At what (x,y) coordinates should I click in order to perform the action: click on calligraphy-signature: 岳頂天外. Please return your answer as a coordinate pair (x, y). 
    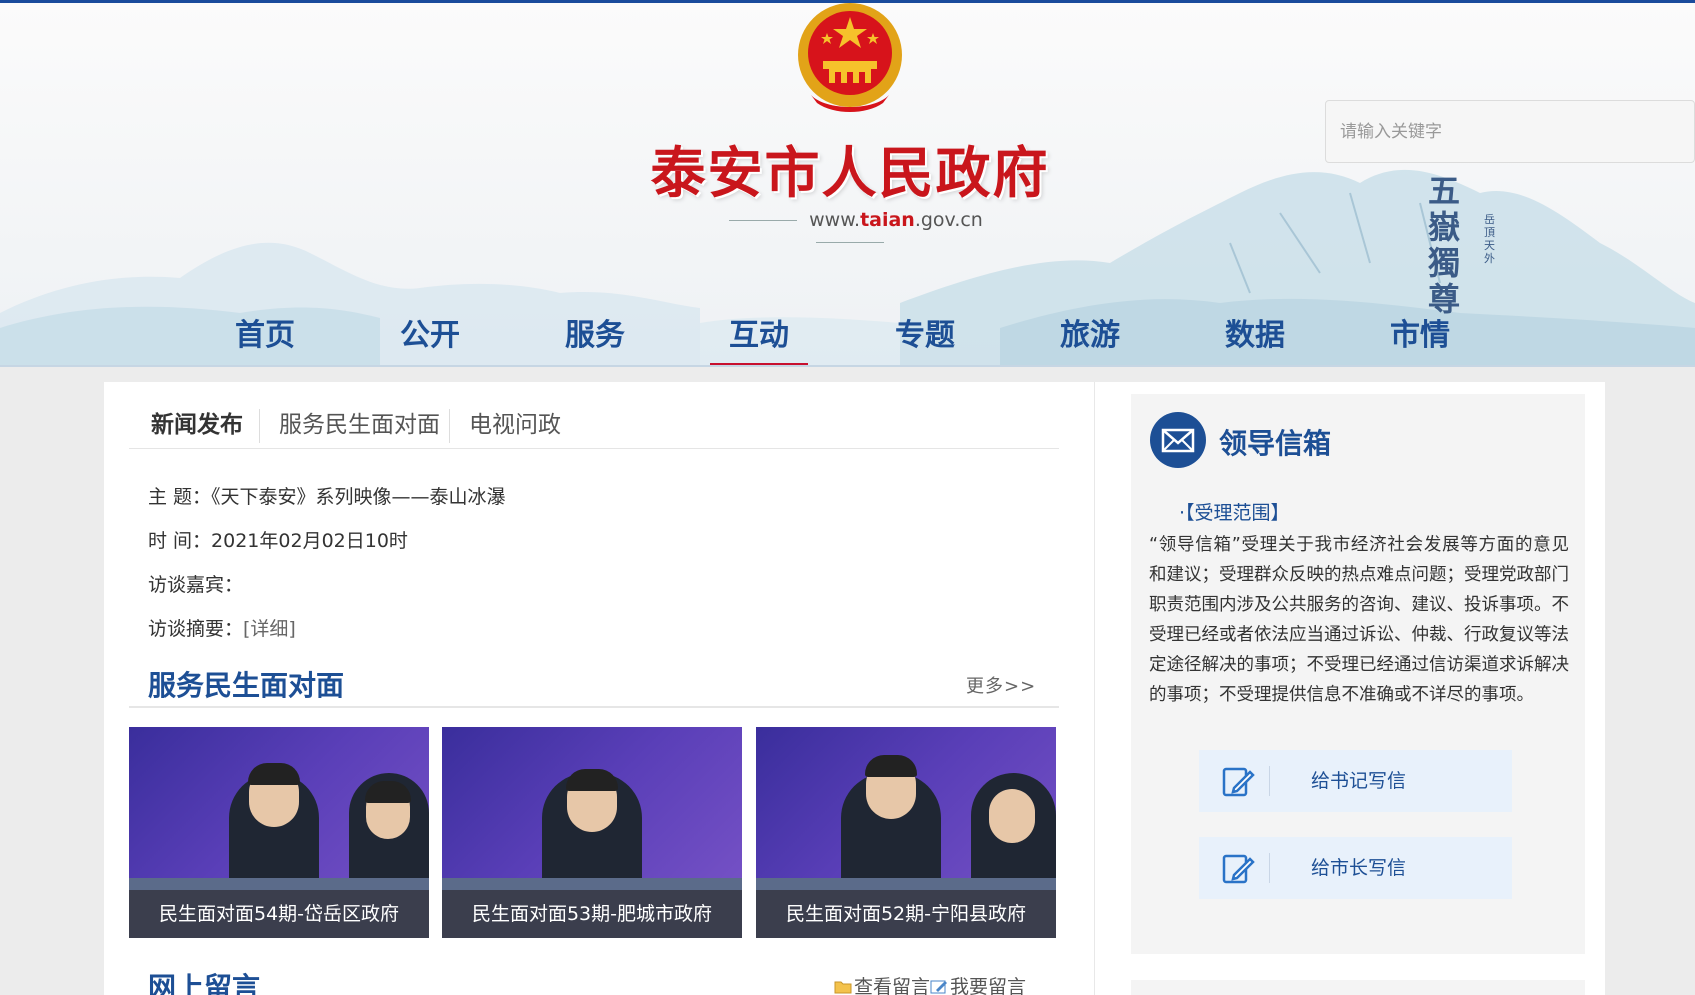
    Looking at the image, I should click on (1489, 239).